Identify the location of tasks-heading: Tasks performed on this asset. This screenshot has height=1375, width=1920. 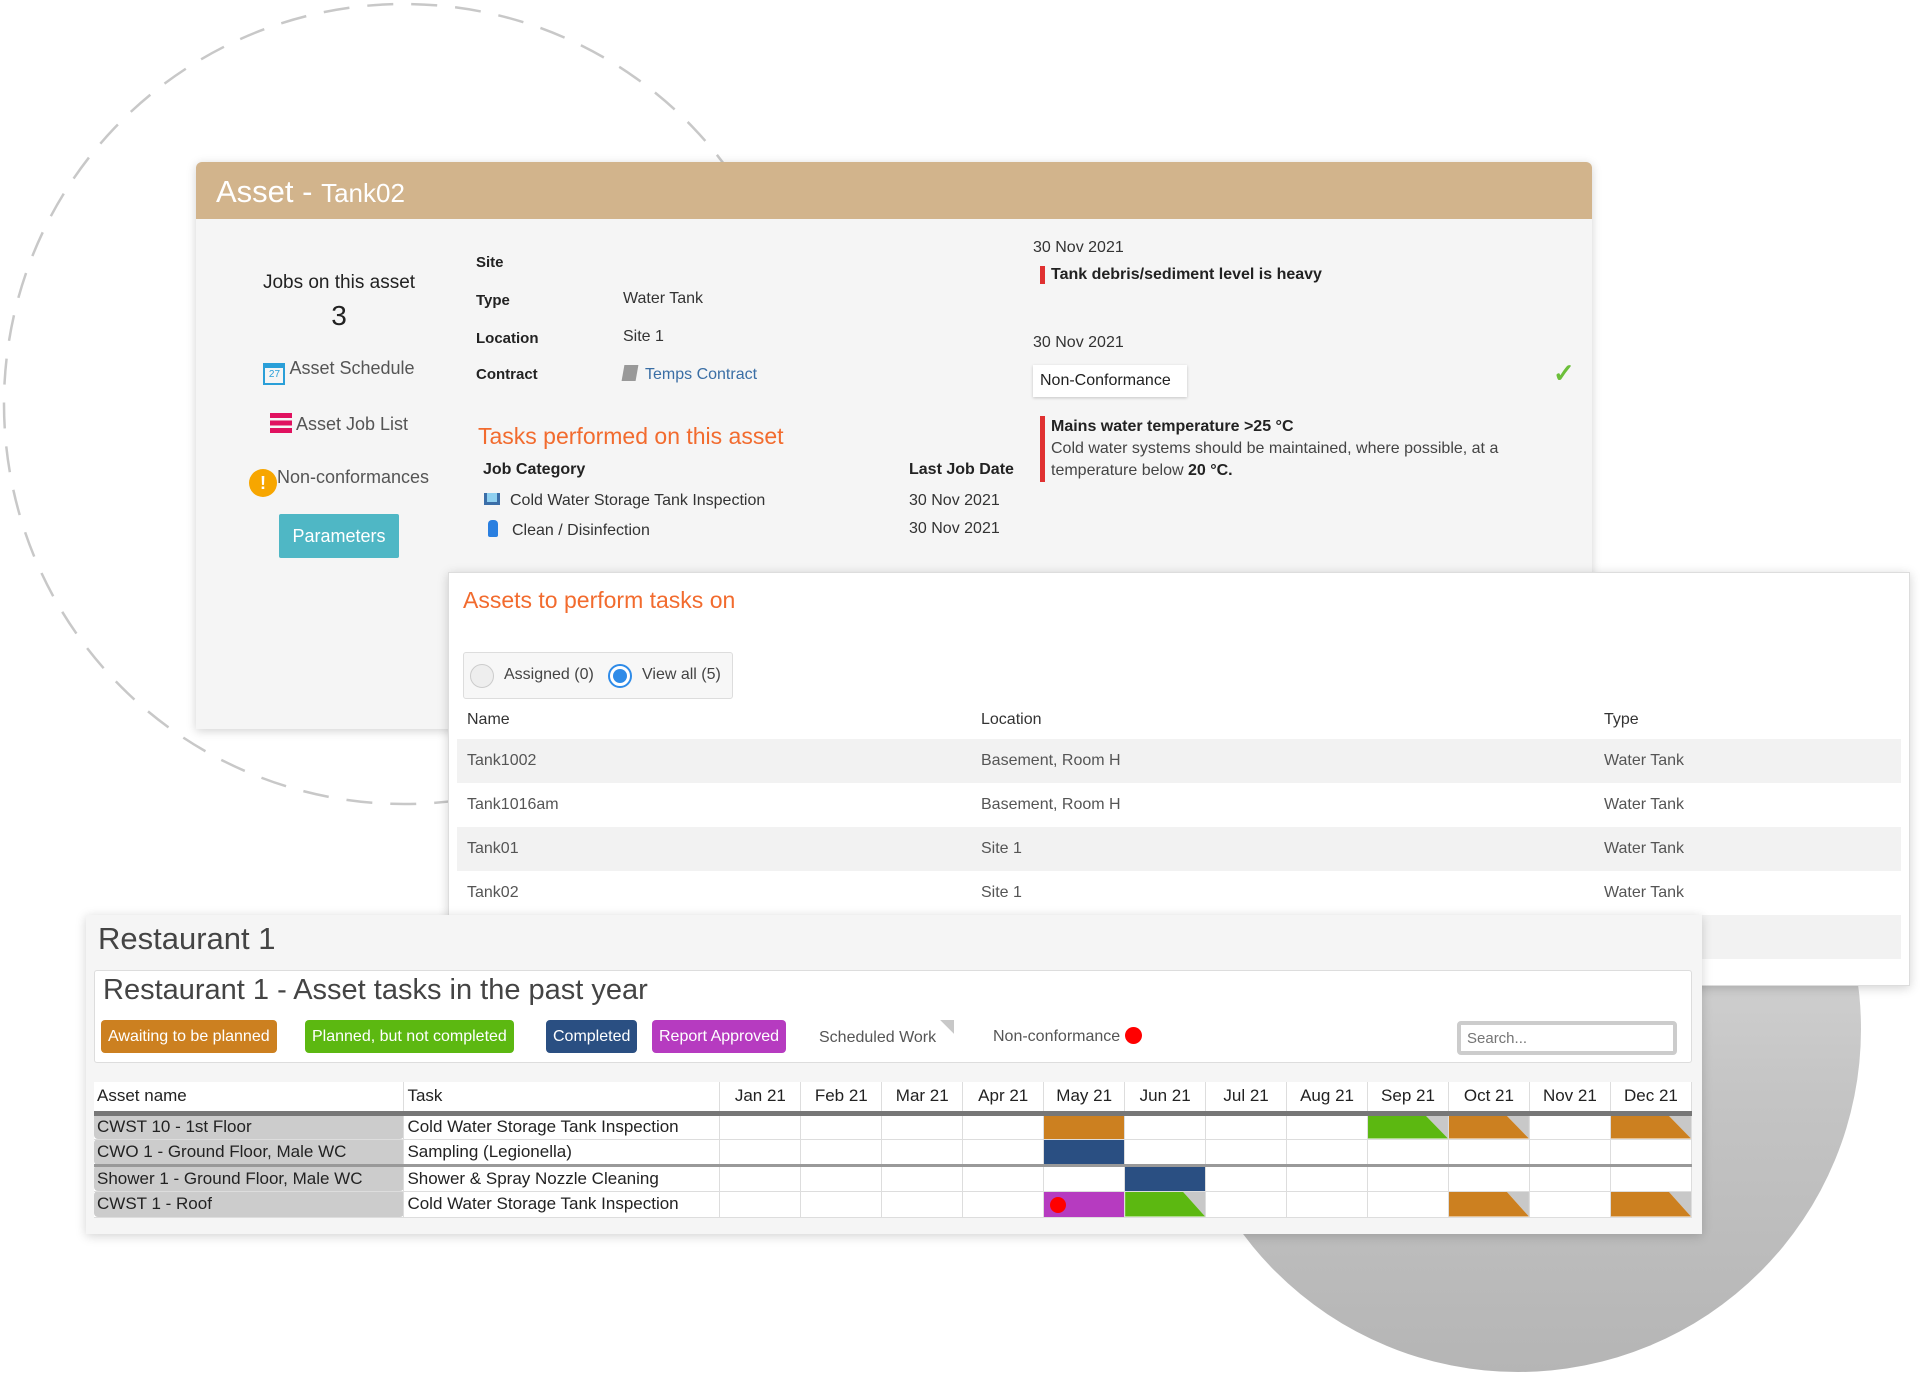
(631, 436).